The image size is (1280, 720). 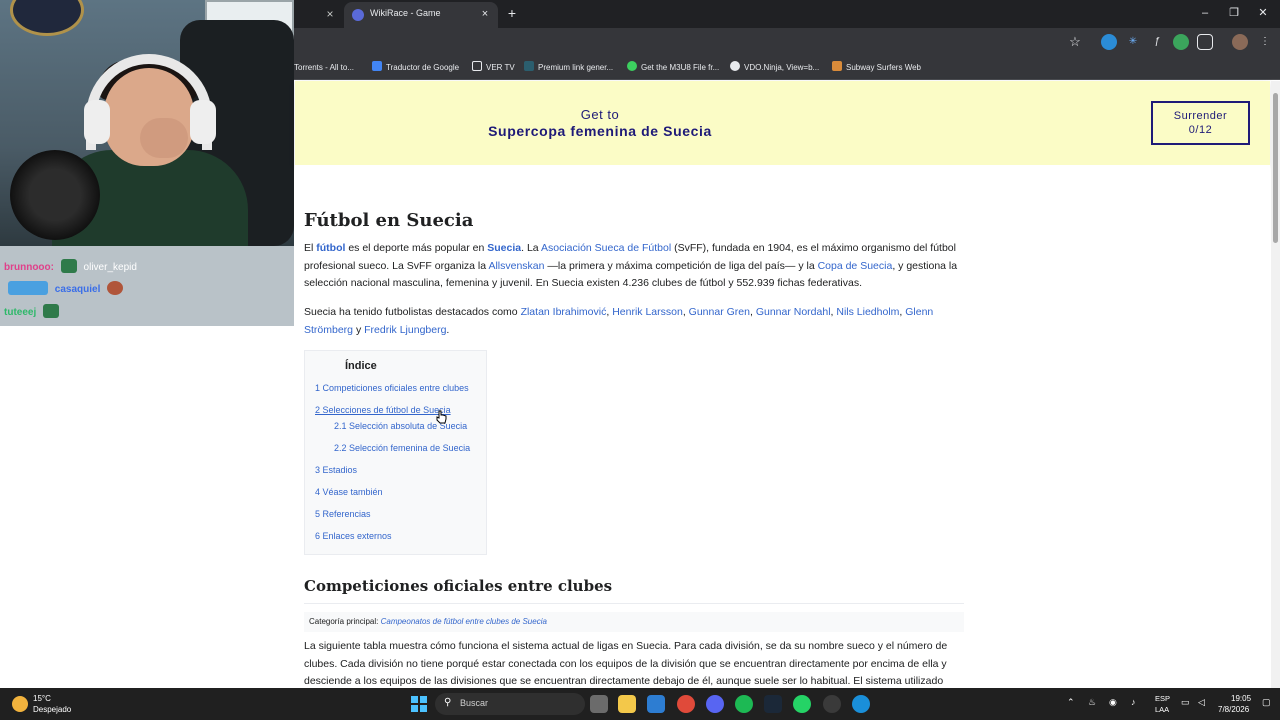 I want to click on mic-tray-icon: ♪, so click(x=1133, y=702).